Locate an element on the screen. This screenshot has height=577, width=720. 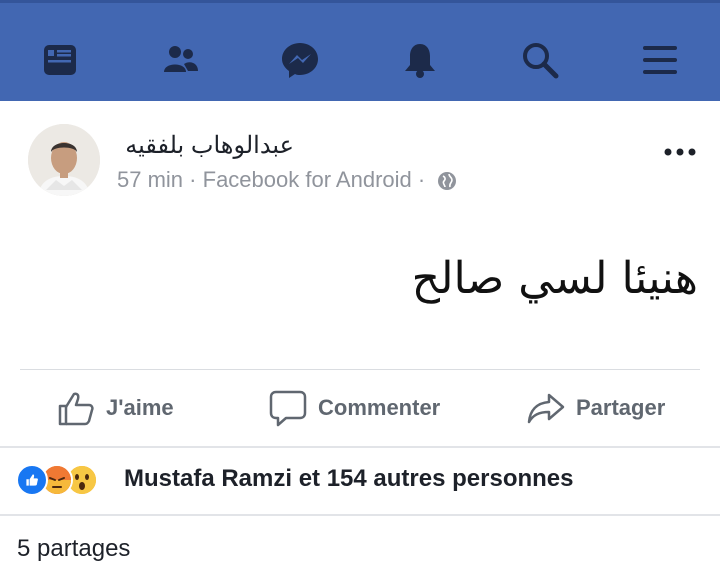
more-options-icon is located at coordinates (680, 152).